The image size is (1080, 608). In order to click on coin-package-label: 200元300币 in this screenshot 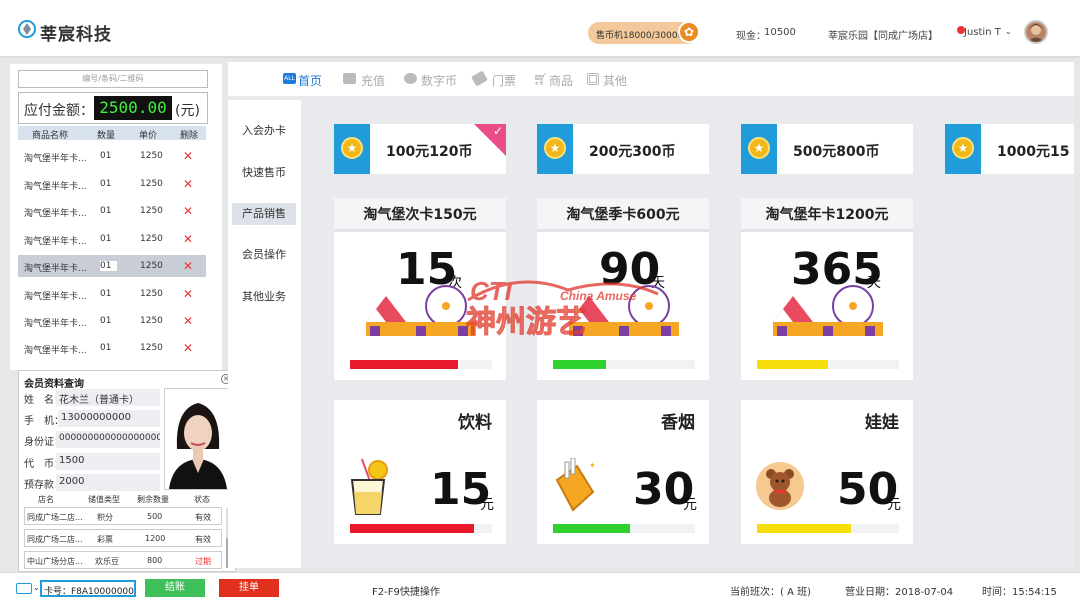, I will do `click(632, 152)`.